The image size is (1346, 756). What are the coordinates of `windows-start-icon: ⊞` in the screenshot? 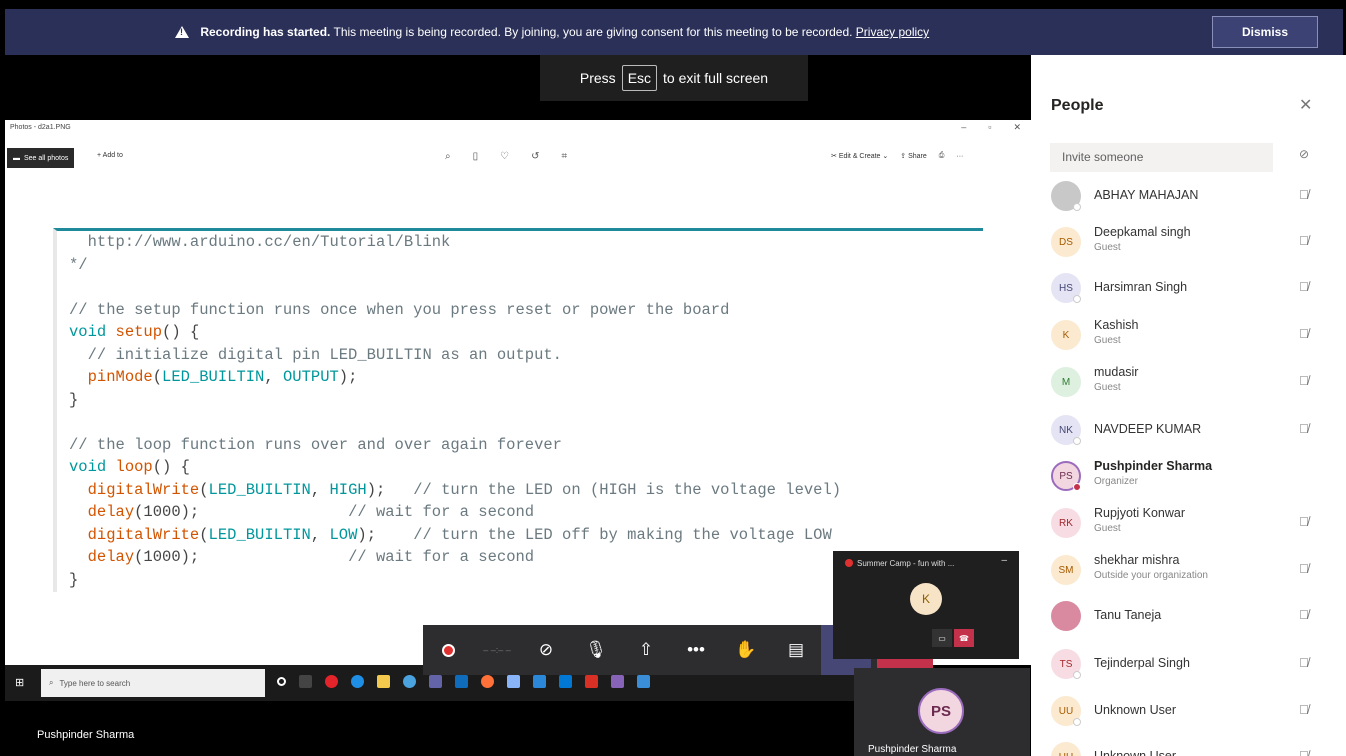 It's located at (21, 682).